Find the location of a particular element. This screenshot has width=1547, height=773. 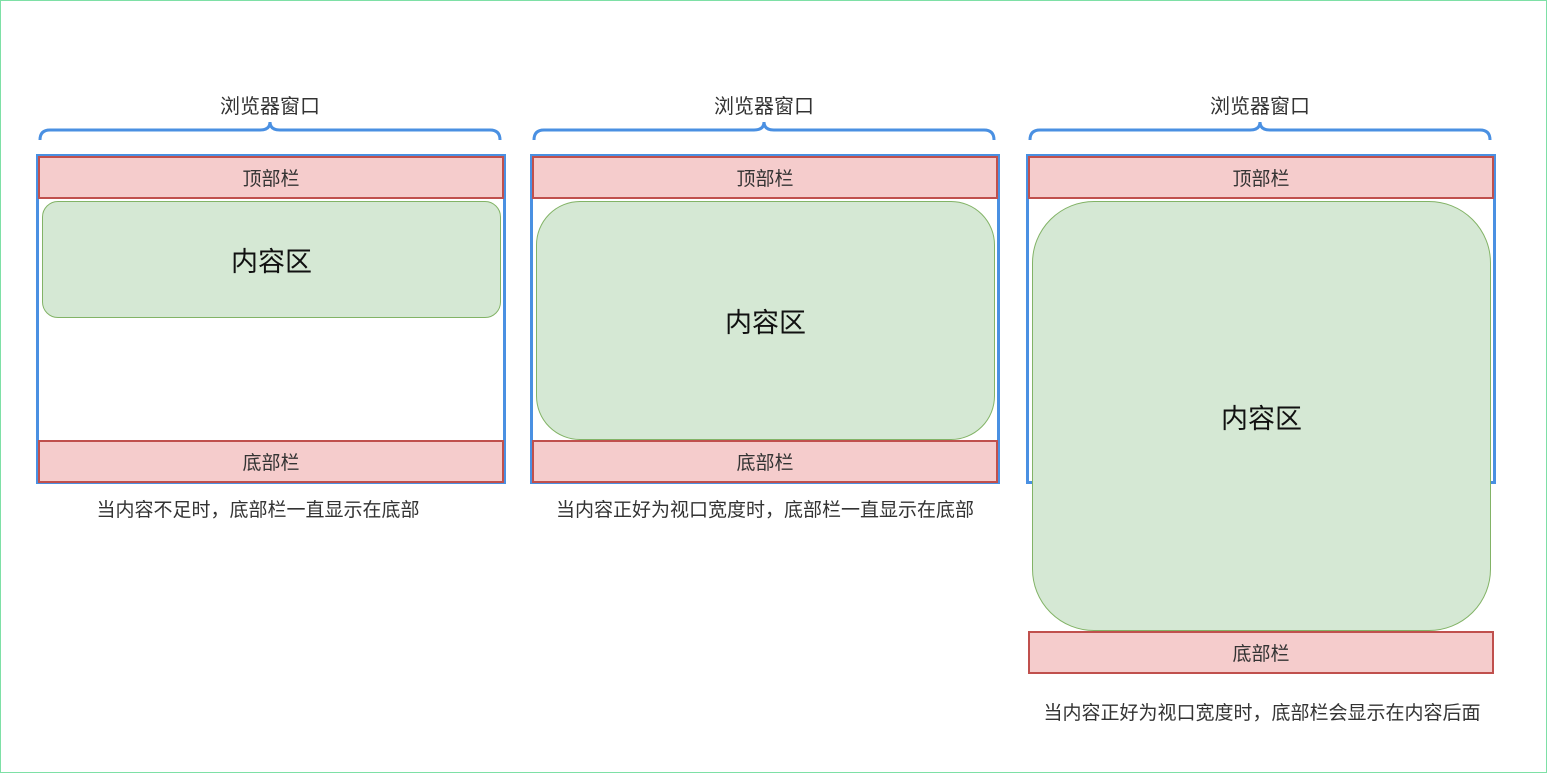

diagram-caption: 当内容不足时，底部栏一直显示在底部 is located at coordinates (258, 510).